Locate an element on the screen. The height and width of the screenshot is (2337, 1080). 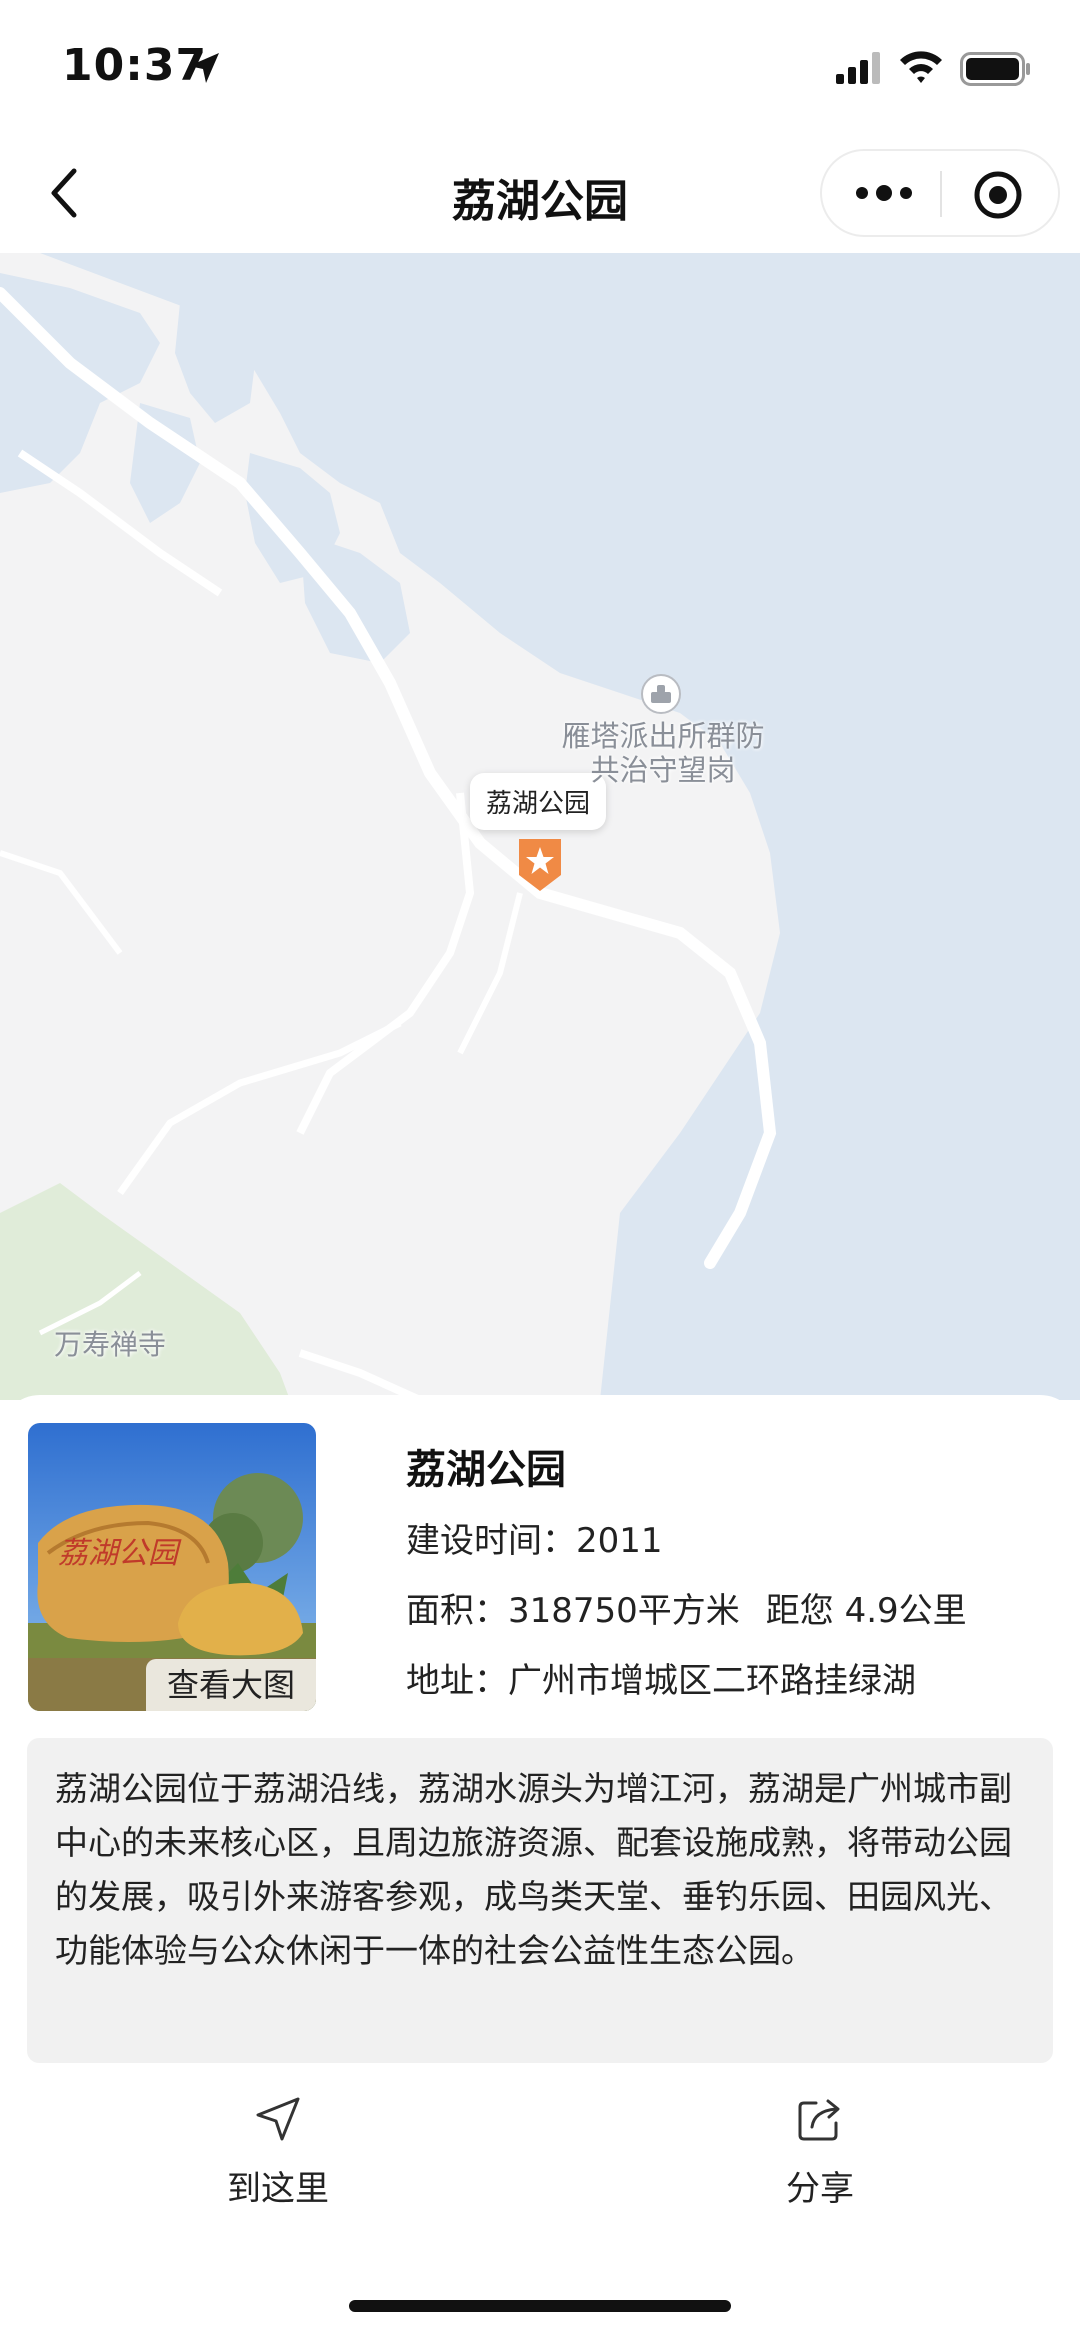
temple-label: 万寿禅寺 is located at coordinates (110, 1343).